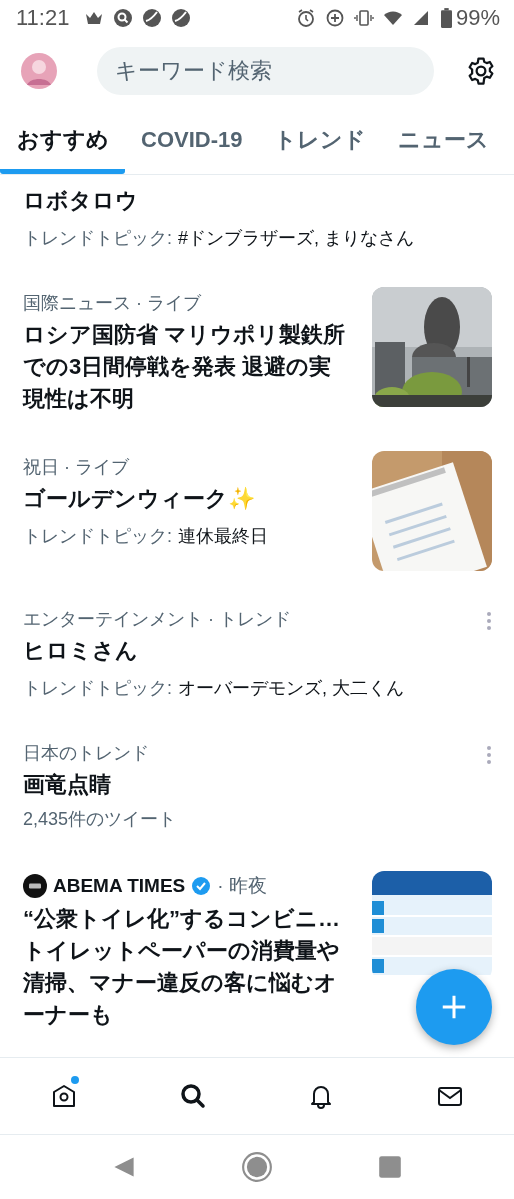 The width and height of the screenshot is (514, 1199). What do you see at coordinates (124, 1167) in the screenshot?
I see `back-icon` at bounding box center [124, 1167].